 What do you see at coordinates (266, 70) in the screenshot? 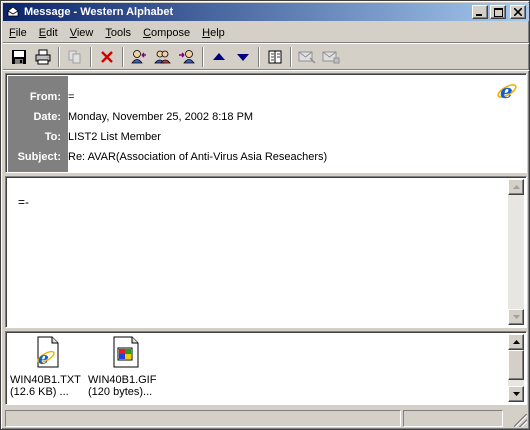
I see `toolbar-bottom-separator` at bounding box center [266, 70].